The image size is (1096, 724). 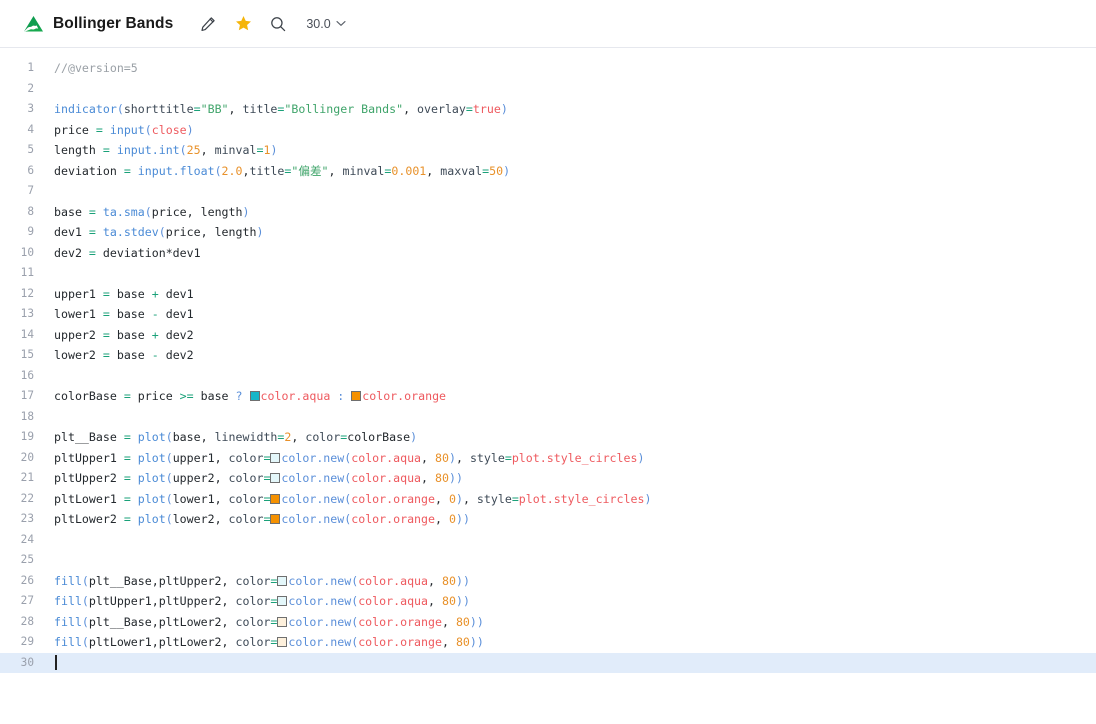 I want to click on code-line-content: dev2 = deviation*dev1, so click(x=571, y=253).